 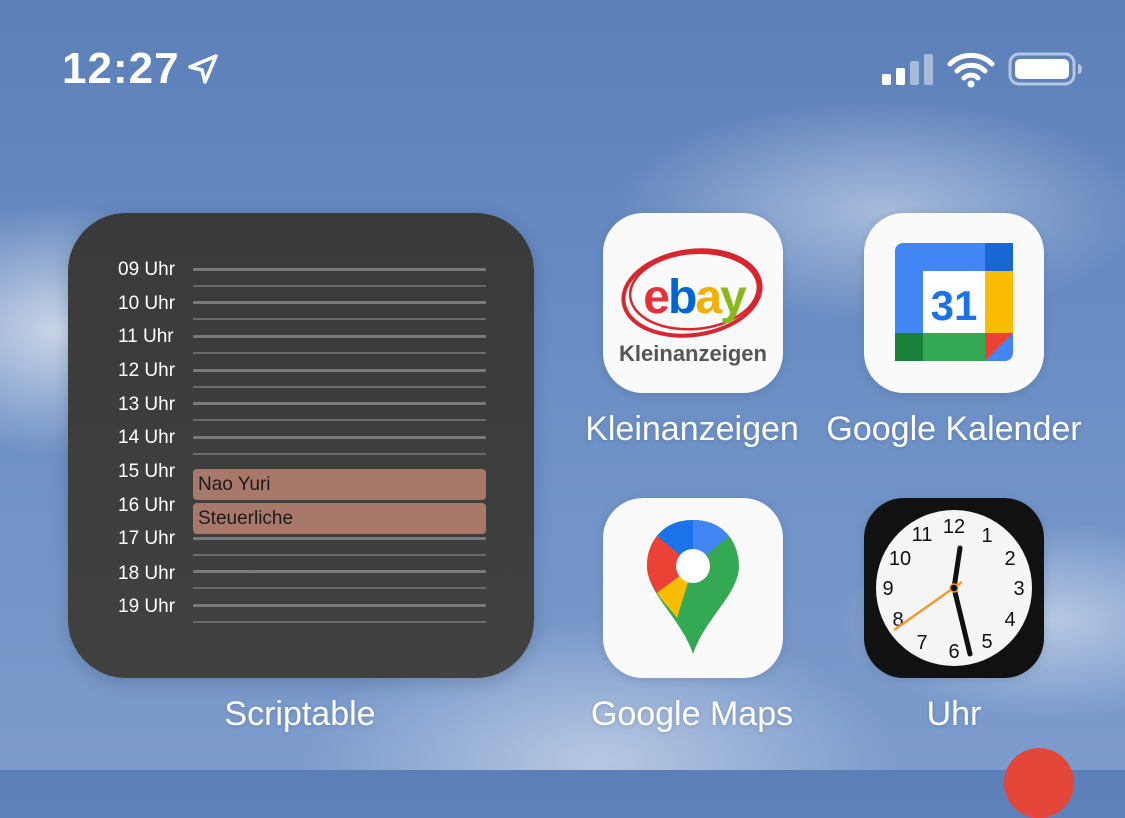 What do you see at coordinates (147, 471) in the screenshot?
I see `hour-label-15: 15 Uhr` at bounding box center [147, 471].